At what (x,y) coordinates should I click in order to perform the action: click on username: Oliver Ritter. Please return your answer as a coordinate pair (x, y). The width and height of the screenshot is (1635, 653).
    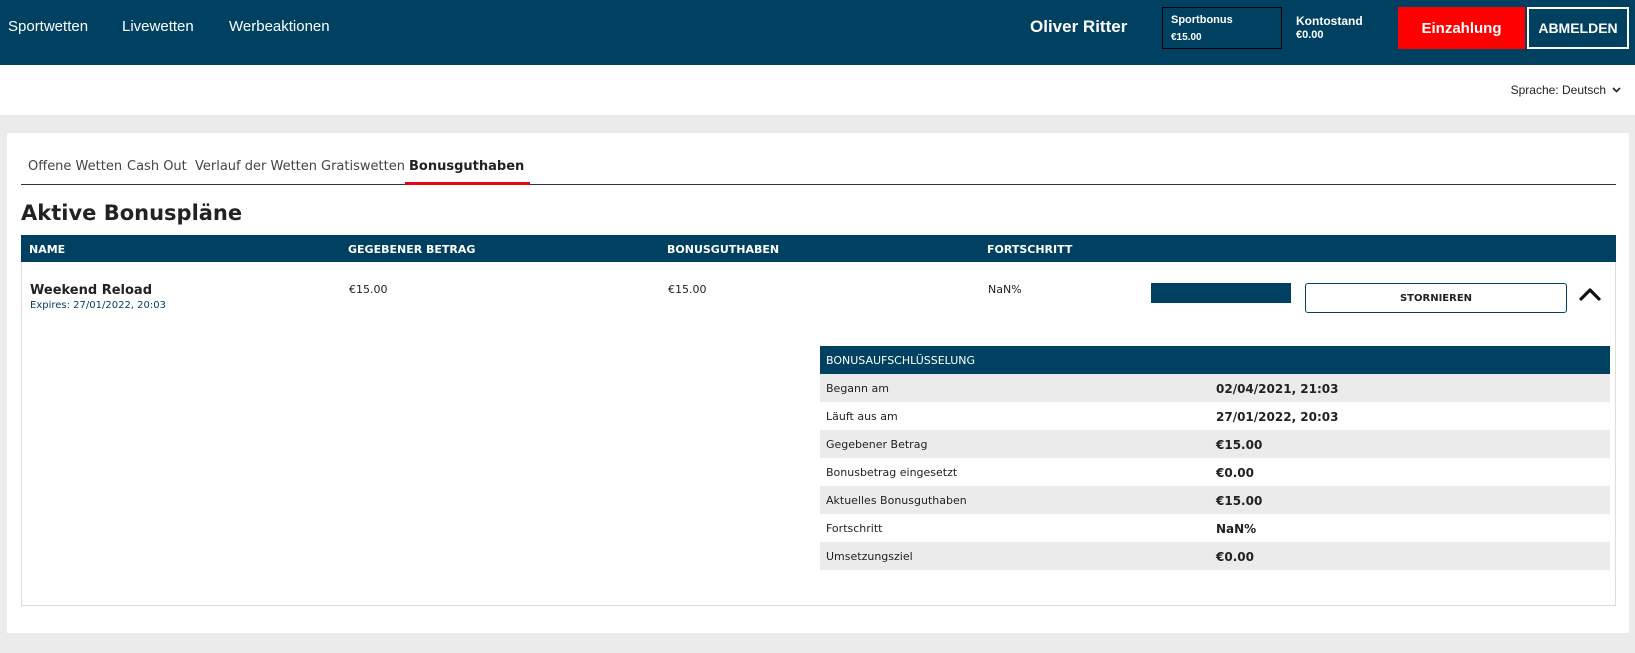
    Looking at the image, I should click on (1079, 26).